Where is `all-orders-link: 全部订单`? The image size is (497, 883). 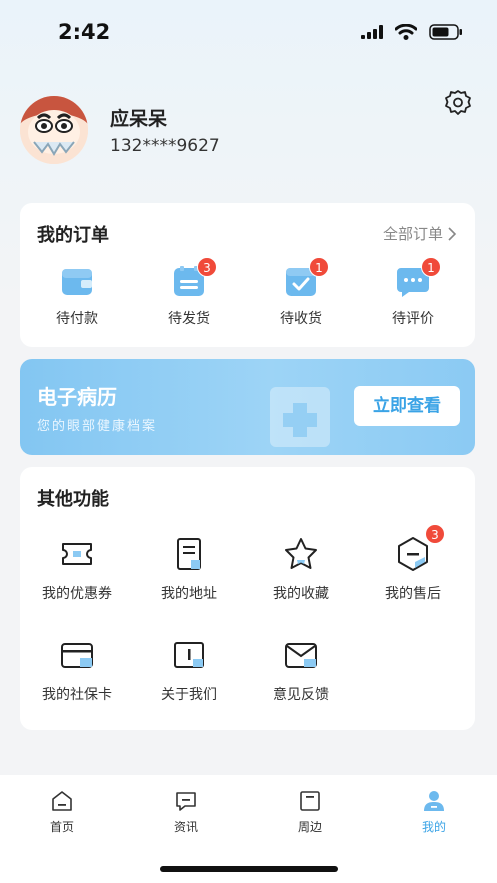
all-orders-link: 全部订单 is located at coordinates (420, 233).